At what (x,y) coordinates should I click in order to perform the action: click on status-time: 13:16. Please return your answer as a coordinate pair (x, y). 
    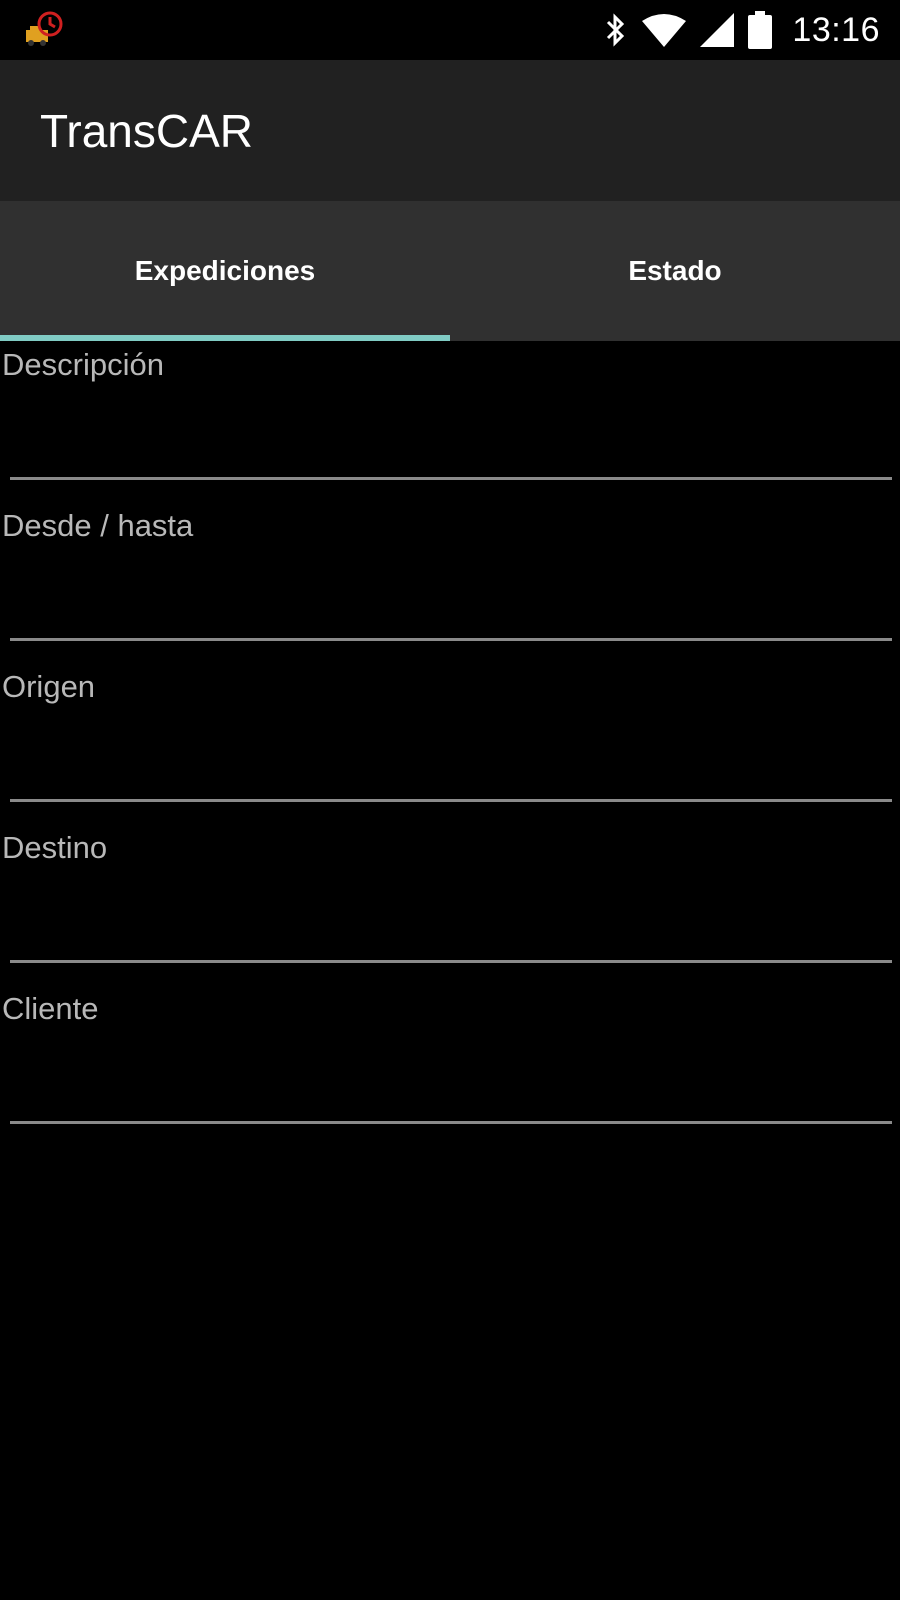
    Looking at the image, I should click on (836, 29).